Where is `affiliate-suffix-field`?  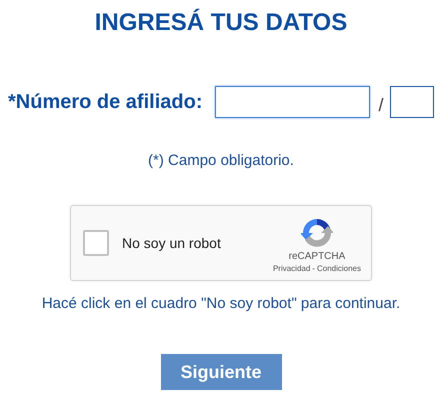 affiliate-suffix-field is located at coordinates (412, 102).